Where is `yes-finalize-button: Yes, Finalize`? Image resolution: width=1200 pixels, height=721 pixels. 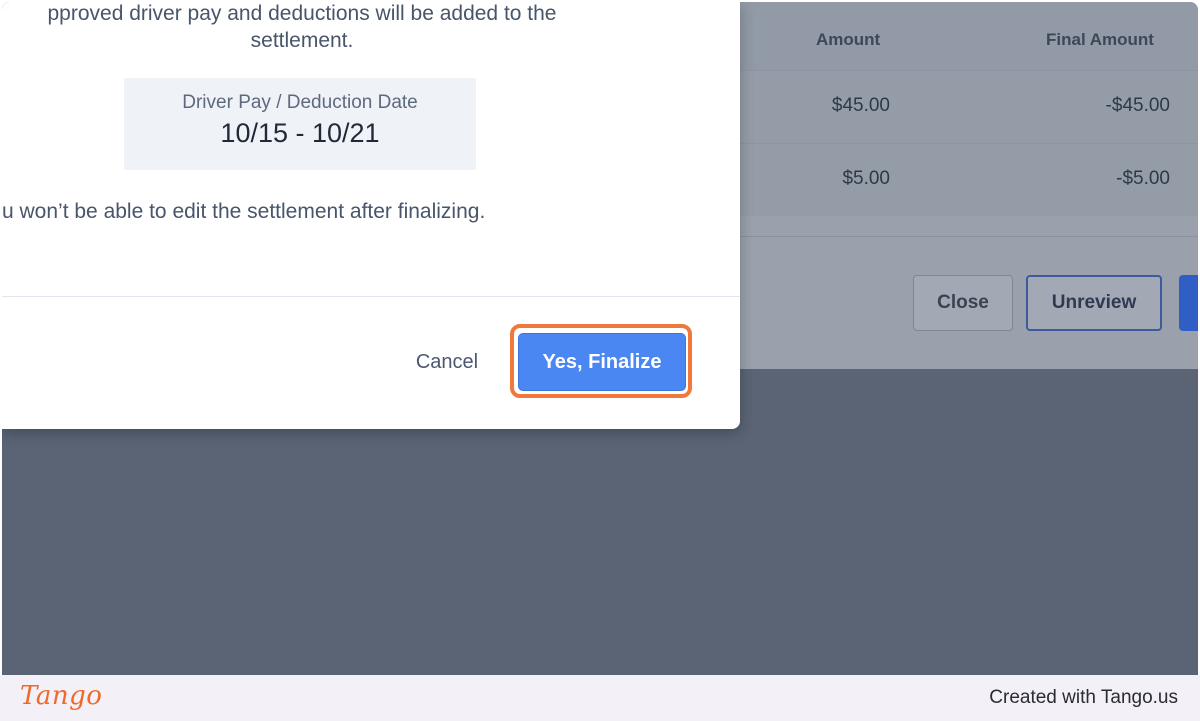 yes-finalize-button: Yes, Finalize is located at coordinates (602, 362).